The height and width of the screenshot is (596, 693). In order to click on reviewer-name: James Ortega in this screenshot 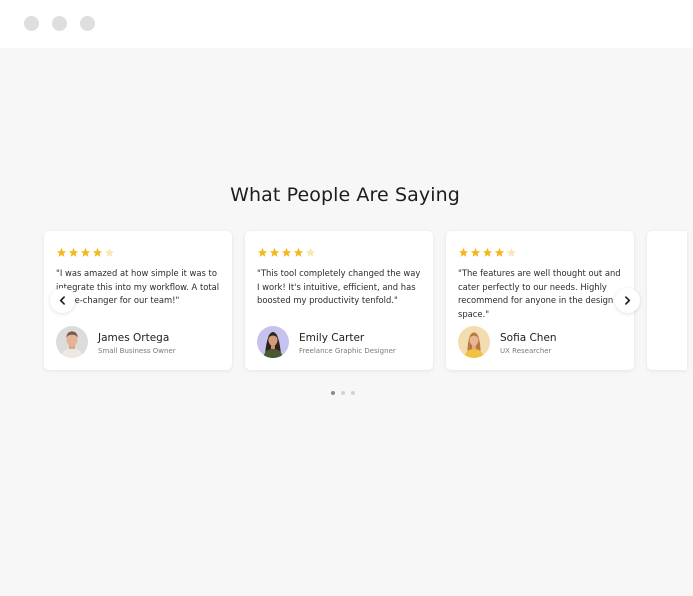, I will do `click(134, 338)`.